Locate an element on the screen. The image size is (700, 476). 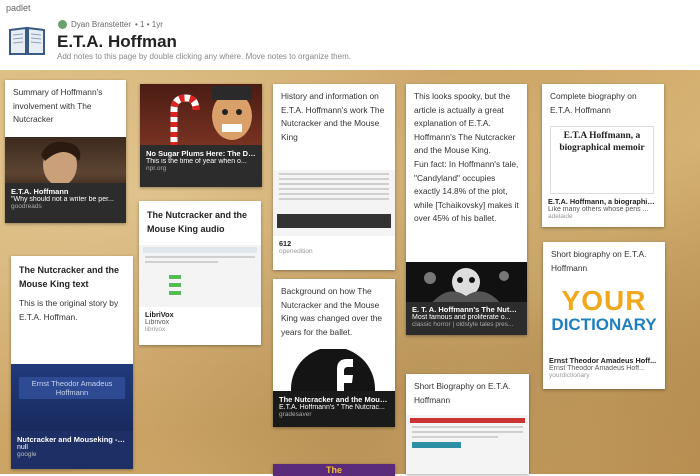
link-source: npr.org is located at coordinates (156, 168).